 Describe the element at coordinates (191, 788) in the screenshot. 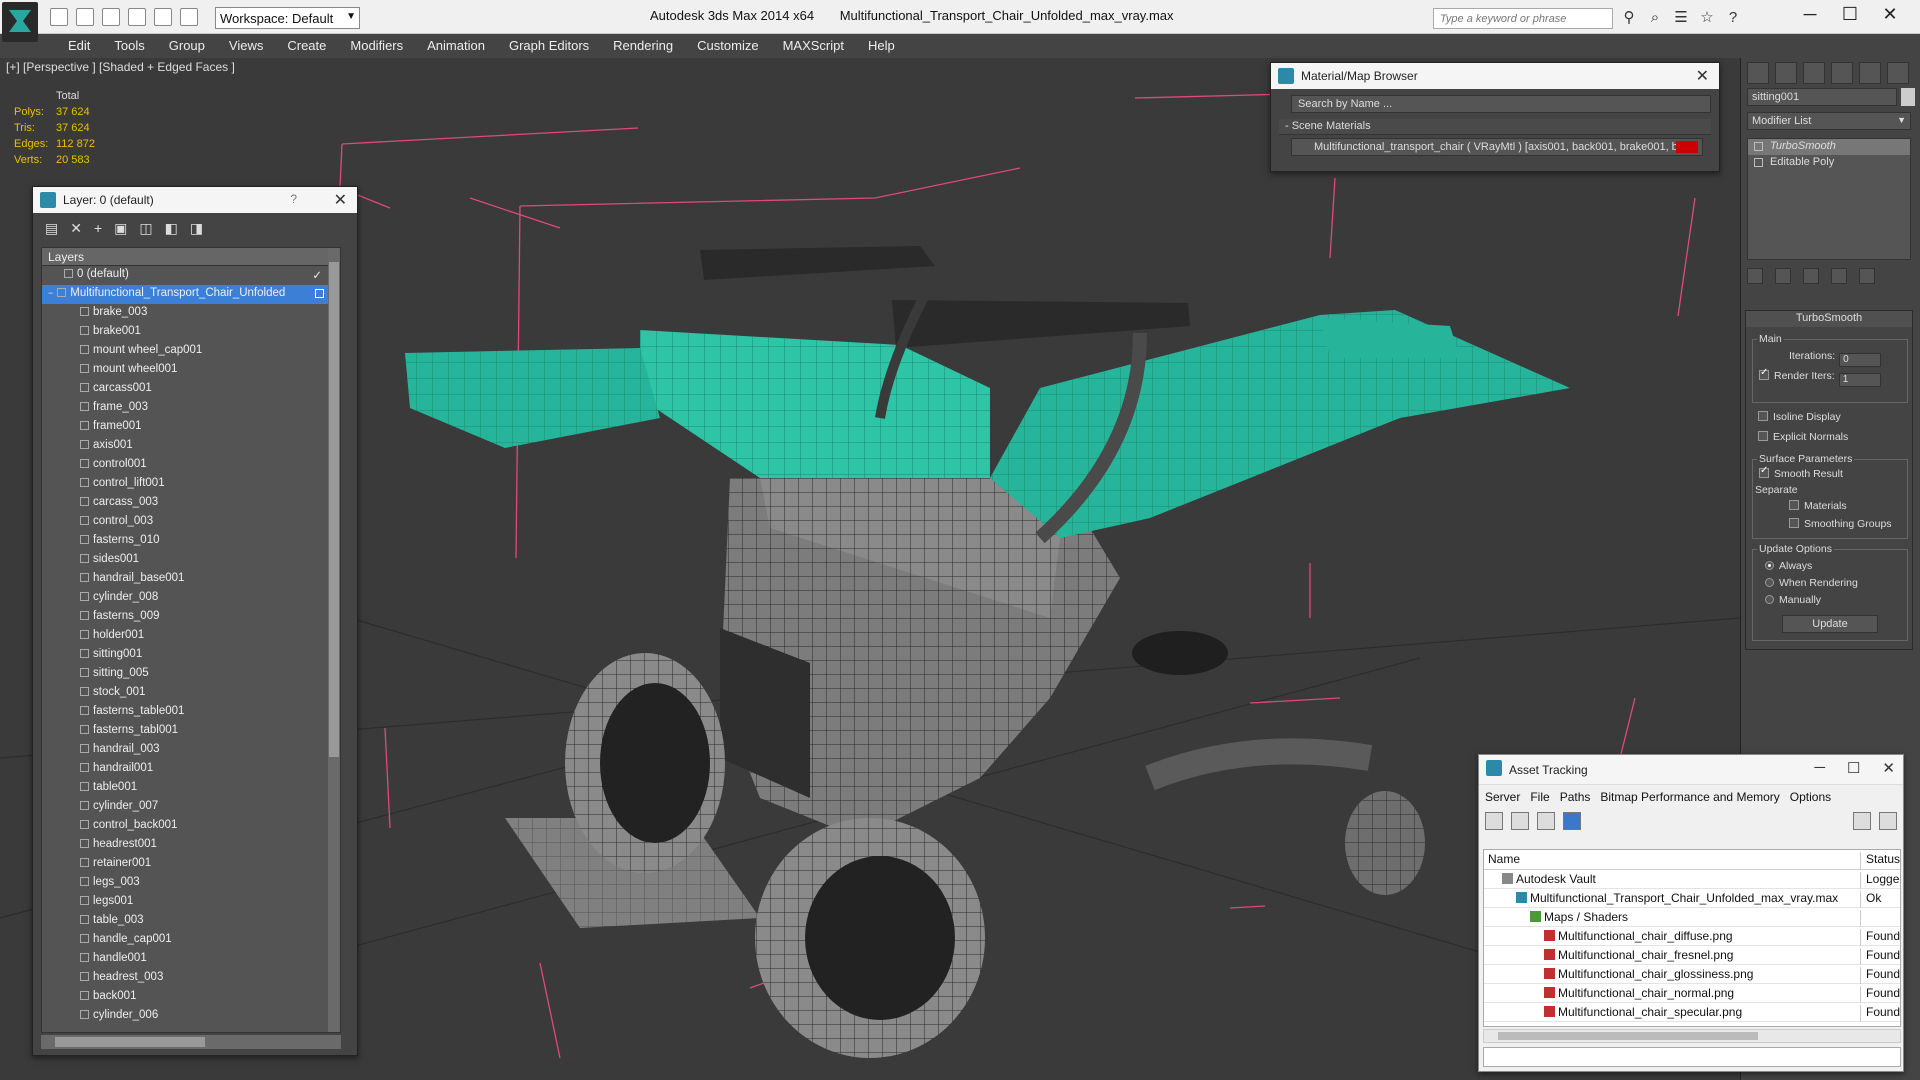

I see `layer-object-item: table001` at that location.